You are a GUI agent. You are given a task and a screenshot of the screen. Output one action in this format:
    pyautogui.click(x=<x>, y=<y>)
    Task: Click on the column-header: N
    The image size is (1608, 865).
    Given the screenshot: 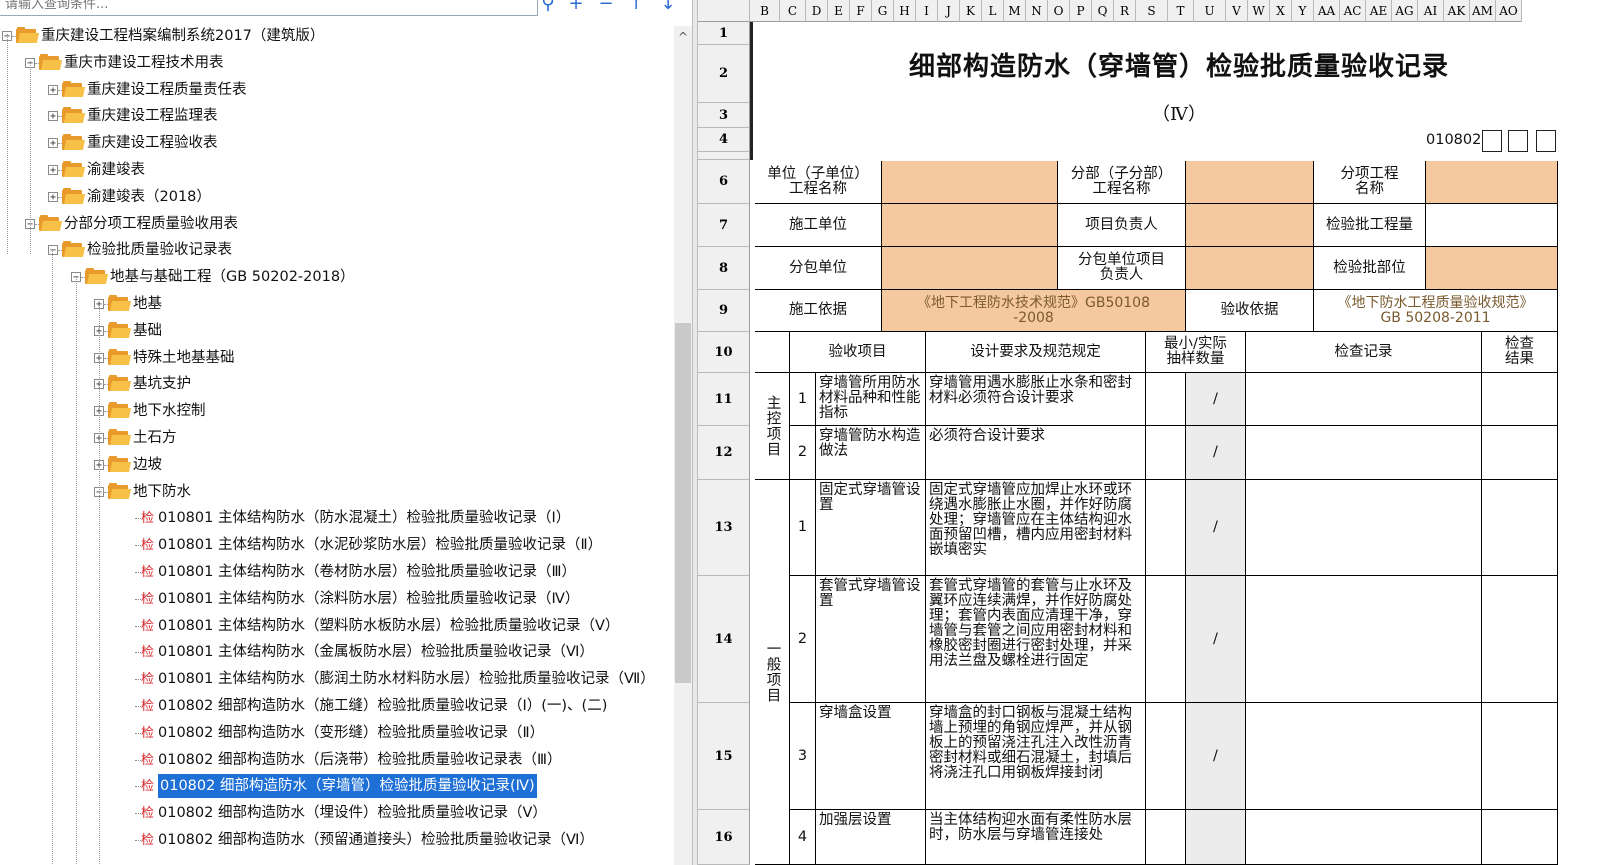 What is the action you would take?
    pyautogui.click(x=1037, y=11)
    